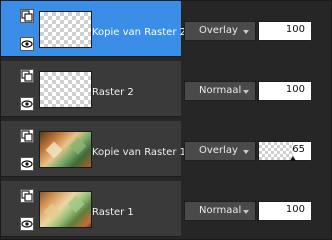 This screenshot has height=240, width=332. Describe the element at coordinates (113, 212) in the screenshot. I see `layer-name: Raster 1` at that location.